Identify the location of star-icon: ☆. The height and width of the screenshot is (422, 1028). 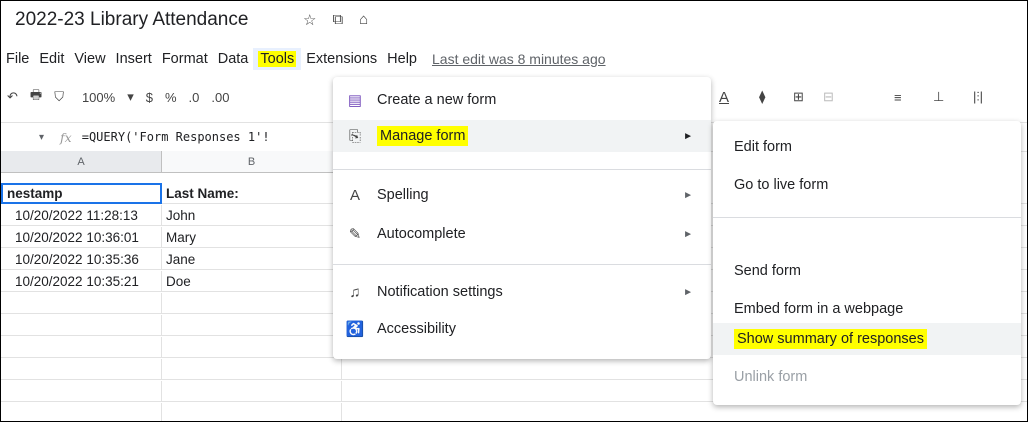
(309, 20).